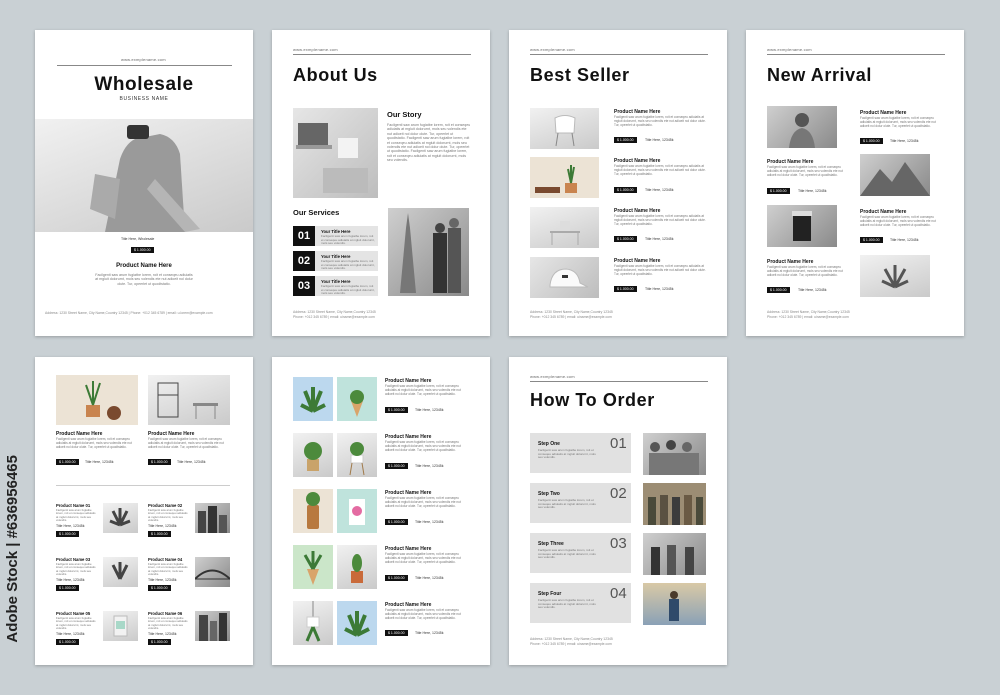 This screenshot has width=1000, height=695. What do you see at coordinates (674, 454) in the screenshot?
I see `team-photo` at bounding box center [674, 454].